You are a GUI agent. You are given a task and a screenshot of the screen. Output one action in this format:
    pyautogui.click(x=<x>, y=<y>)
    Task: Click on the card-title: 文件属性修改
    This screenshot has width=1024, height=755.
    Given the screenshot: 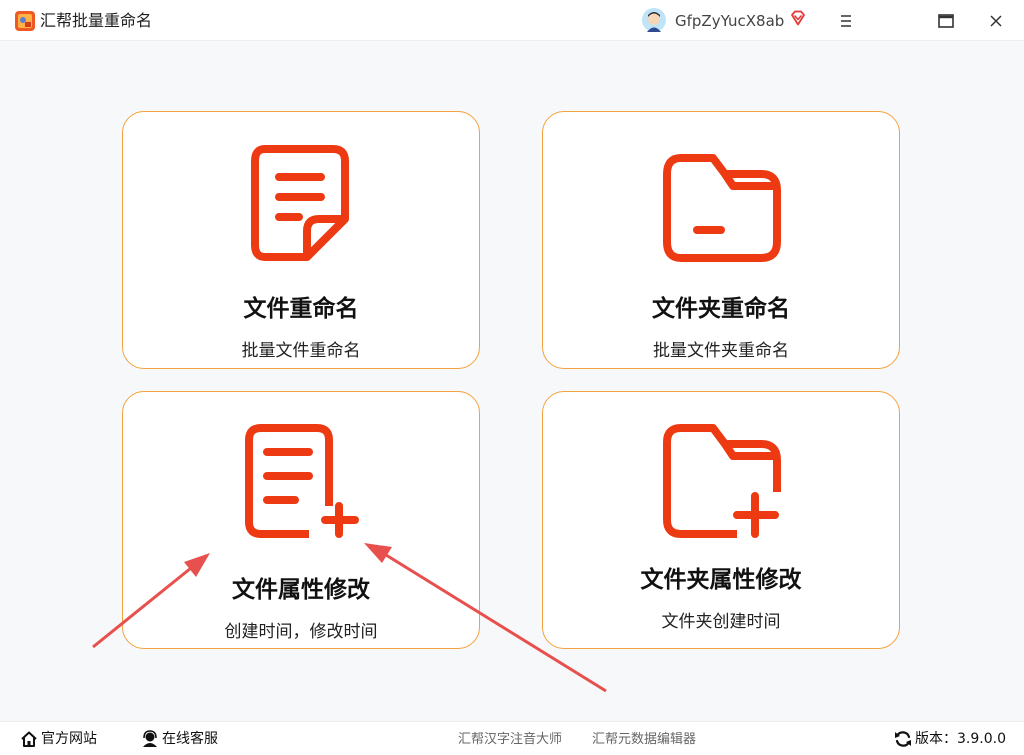 What is the action you would take?
    pyautogui.click(x=301, y=590)
    